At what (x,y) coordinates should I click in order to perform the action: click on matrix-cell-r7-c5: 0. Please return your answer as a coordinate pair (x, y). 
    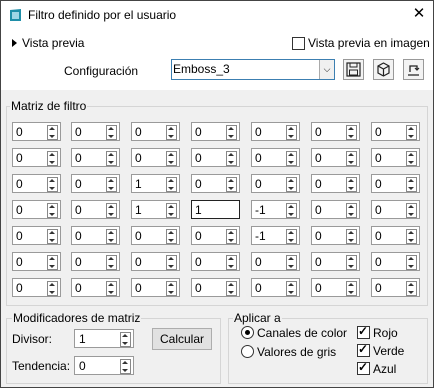
    Looking at the image, I should click on (275, 287).